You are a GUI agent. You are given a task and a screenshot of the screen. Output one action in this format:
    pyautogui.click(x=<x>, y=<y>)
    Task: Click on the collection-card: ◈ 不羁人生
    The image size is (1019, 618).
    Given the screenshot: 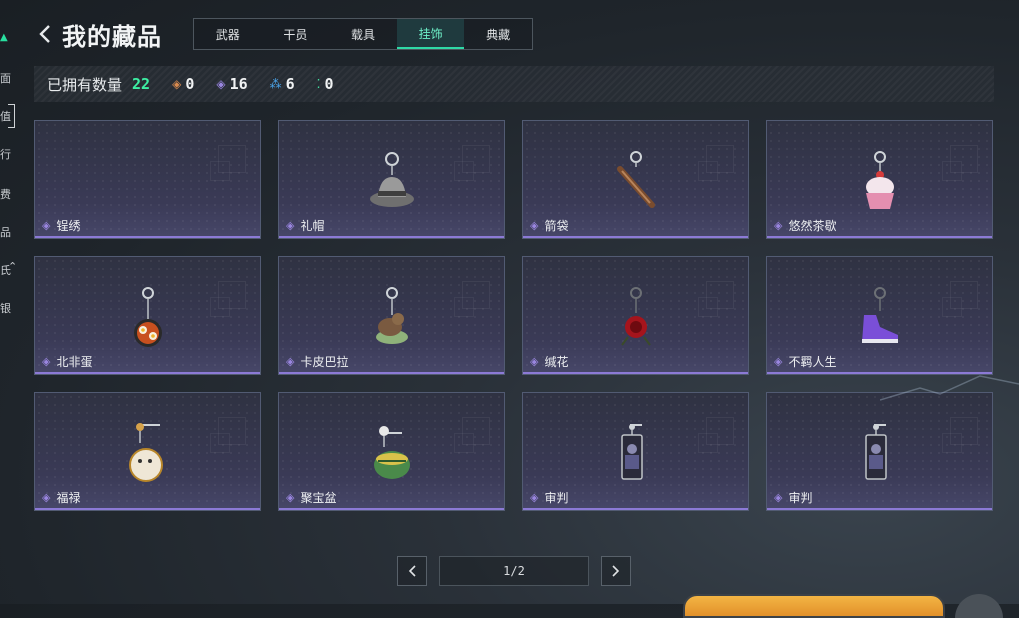 What is the action you would take?
    pyautogui.click(x=879, y=315)
    